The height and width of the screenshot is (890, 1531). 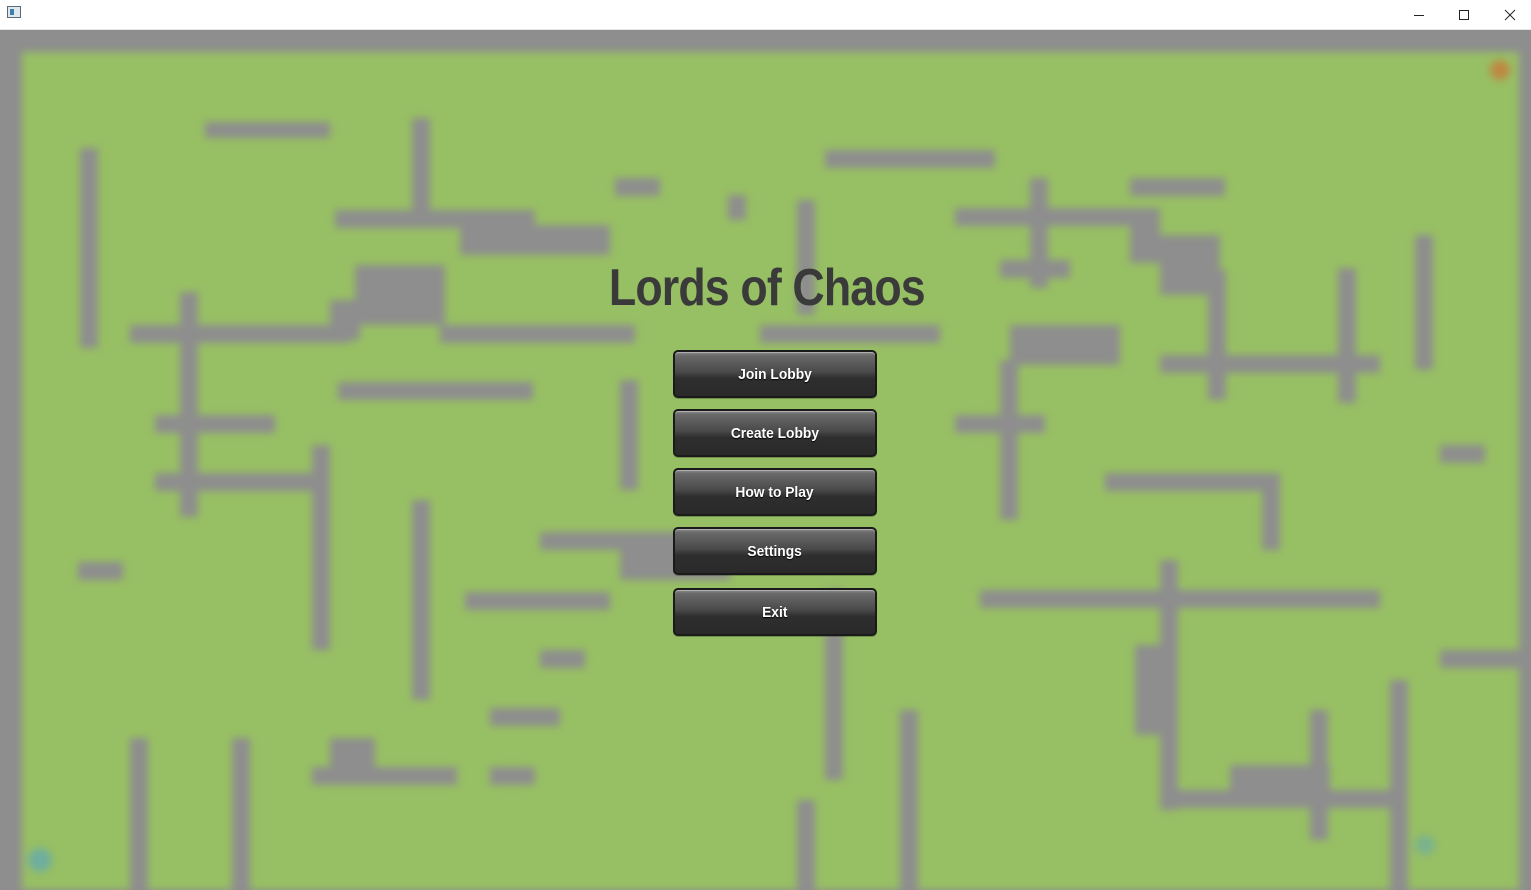 I want to click on close-button, so click(x=1509, y=14).